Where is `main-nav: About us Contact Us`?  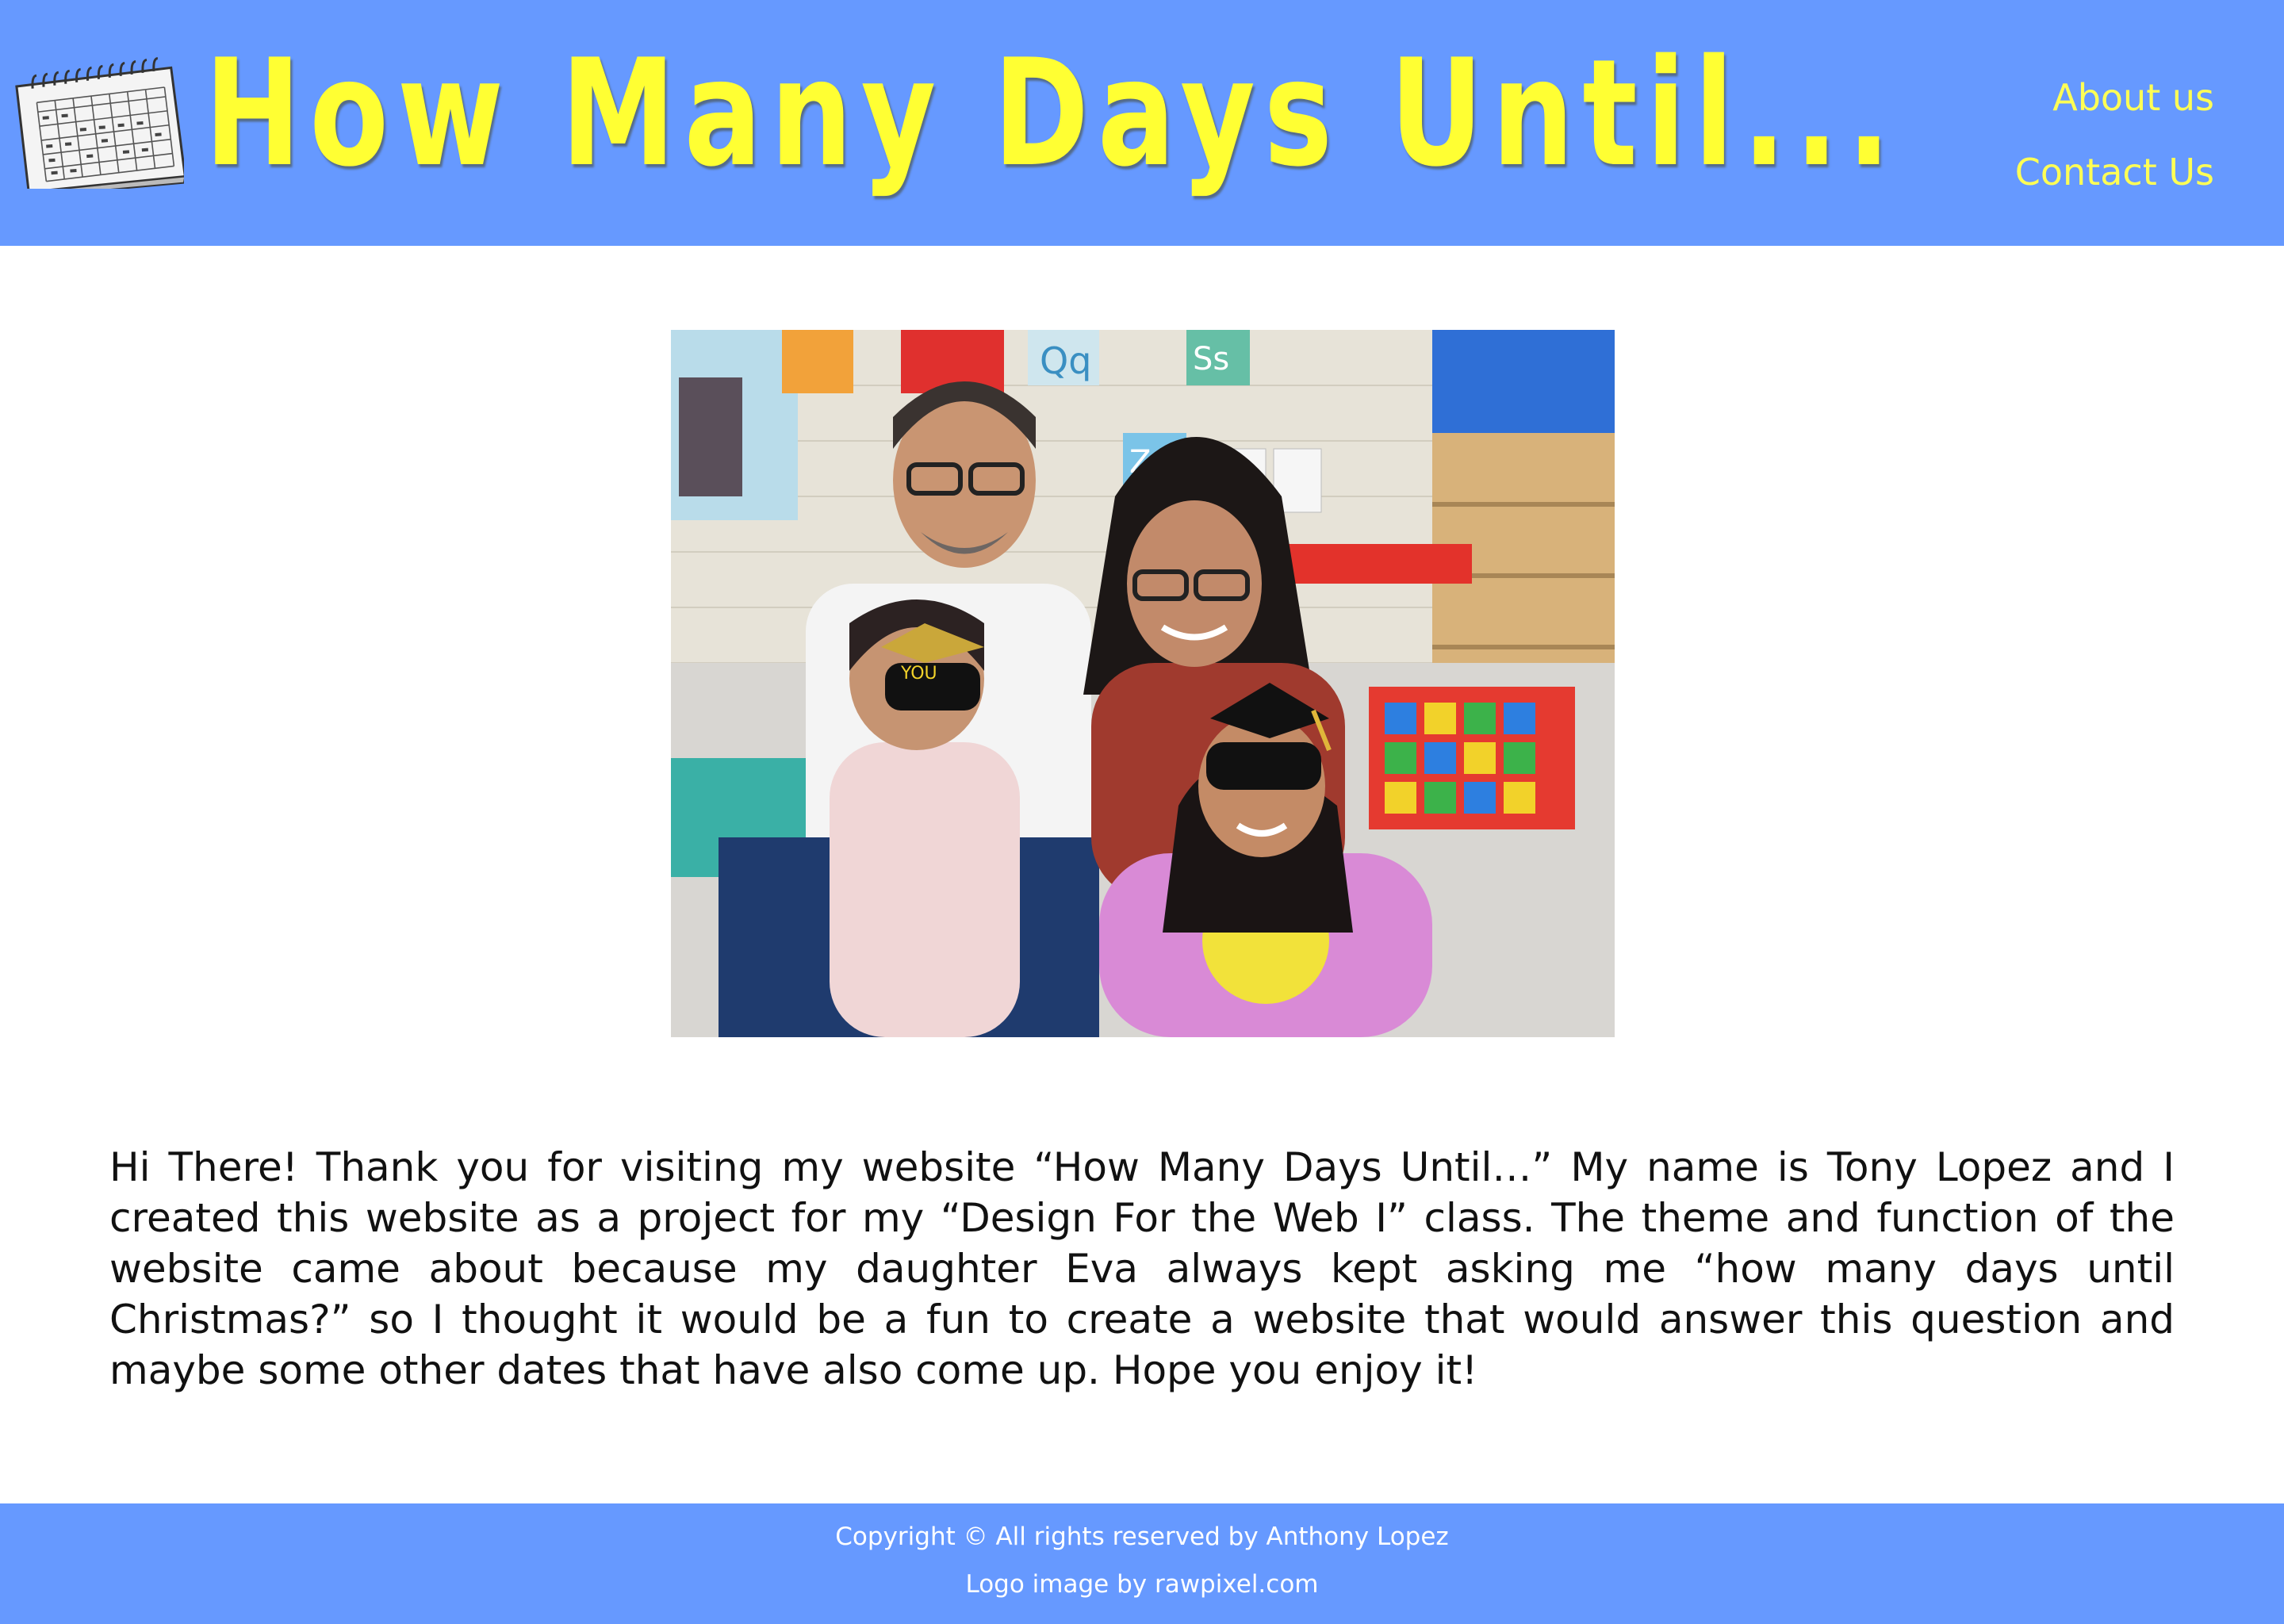
main-nav: About us Contact Us is located at coordinates (2114, 134).